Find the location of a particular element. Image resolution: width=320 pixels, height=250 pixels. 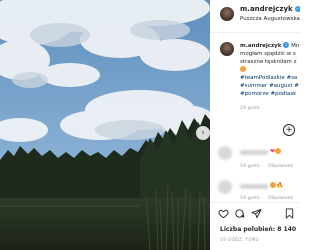

caption-time: 19 godz. is located at coordinates (250, 108).